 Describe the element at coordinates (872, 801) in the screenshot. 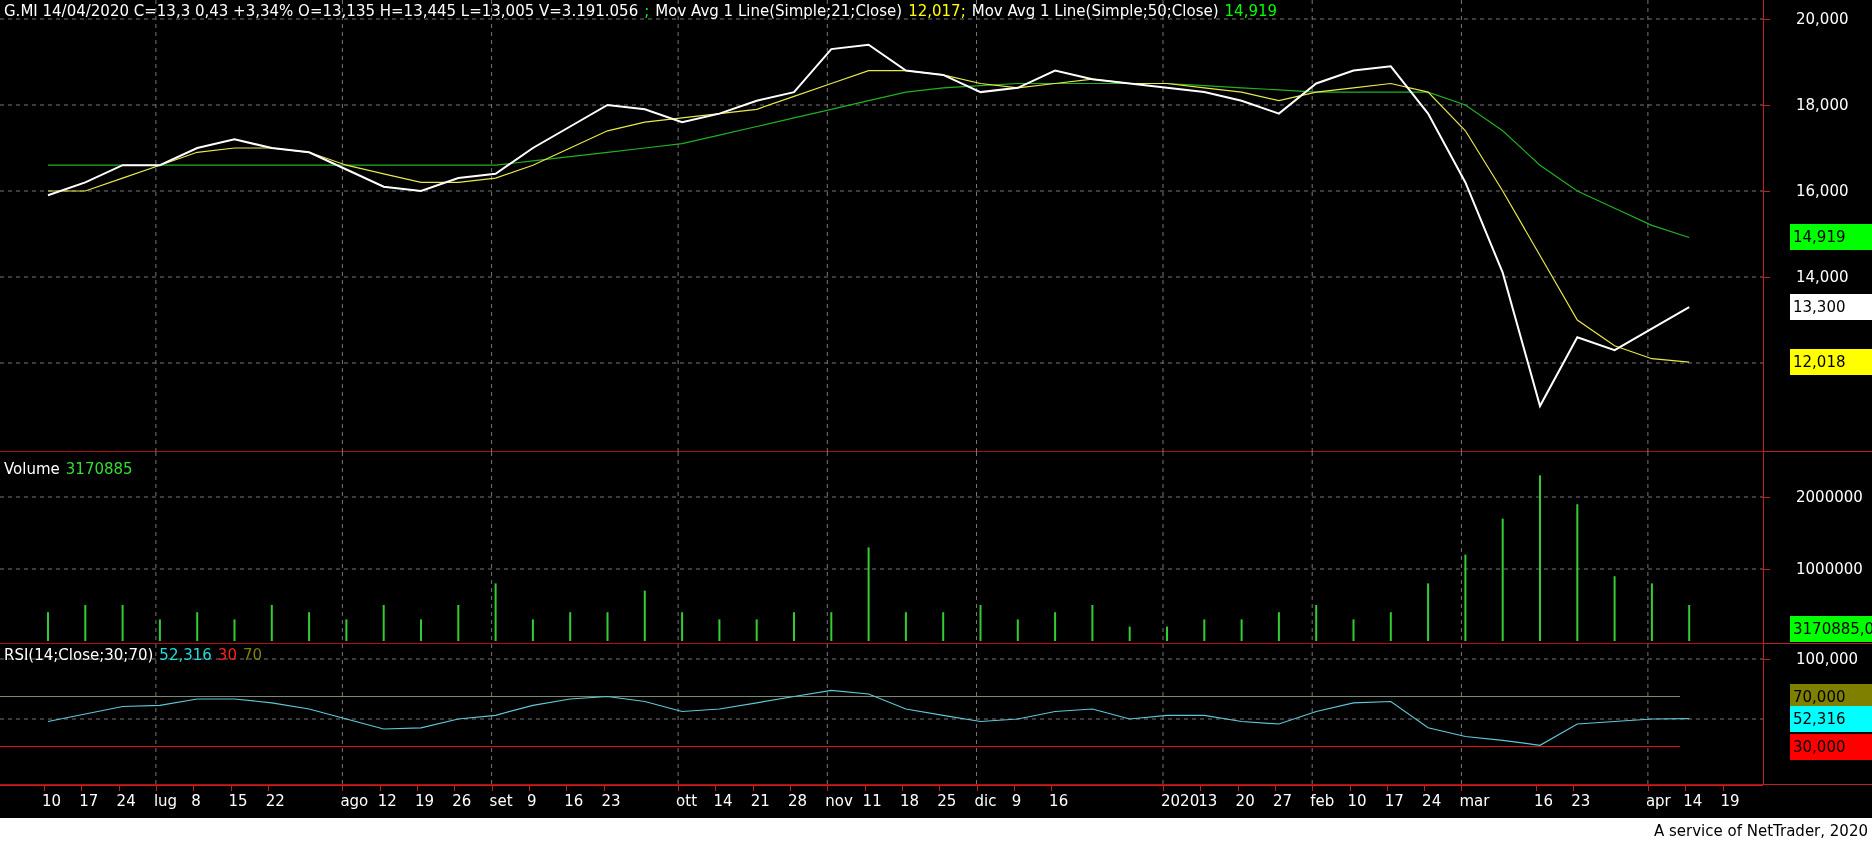

I see `axis-label: 11` at that location.